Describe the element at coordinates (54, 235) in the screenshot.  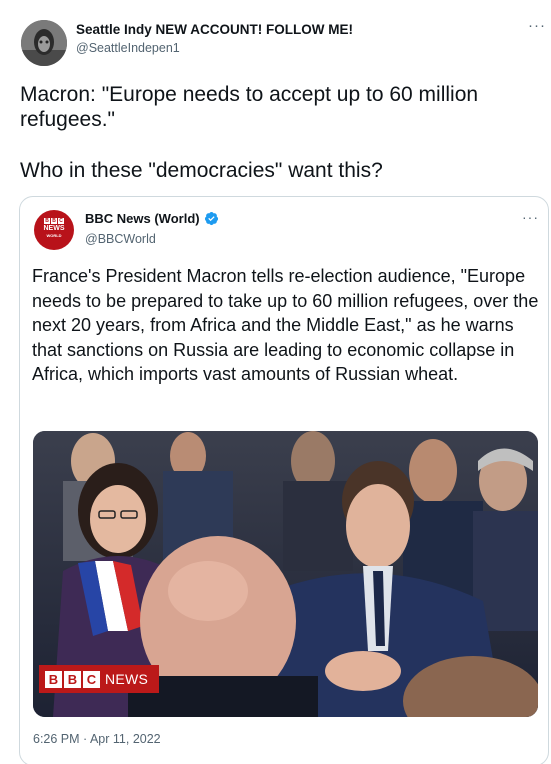
I see `logo-line2: WORLD` at that location.